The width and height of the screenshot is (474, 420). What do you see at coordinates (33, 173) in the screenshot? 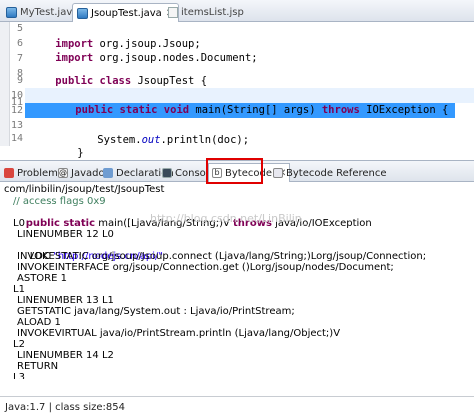
I see `tab-problems: Problems` at bounding box center [33, 173].